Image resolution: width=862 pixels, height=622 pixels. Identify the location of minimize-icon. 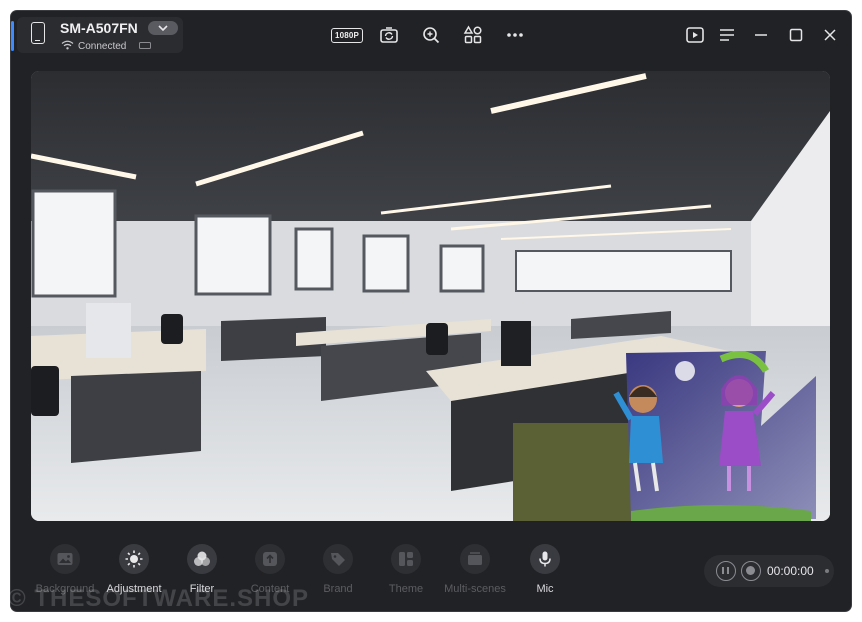
(761, 35).